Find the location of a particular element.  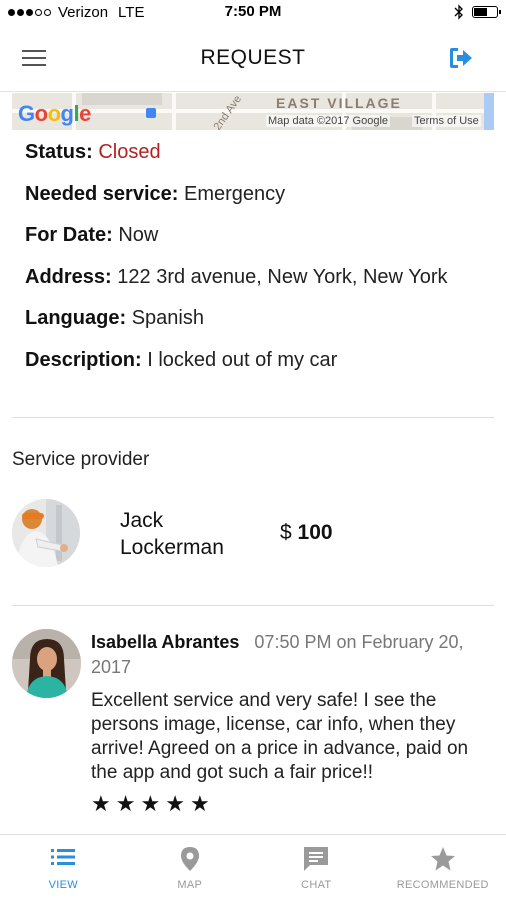

tab-map: MAP is located at coordinates (190, 867).